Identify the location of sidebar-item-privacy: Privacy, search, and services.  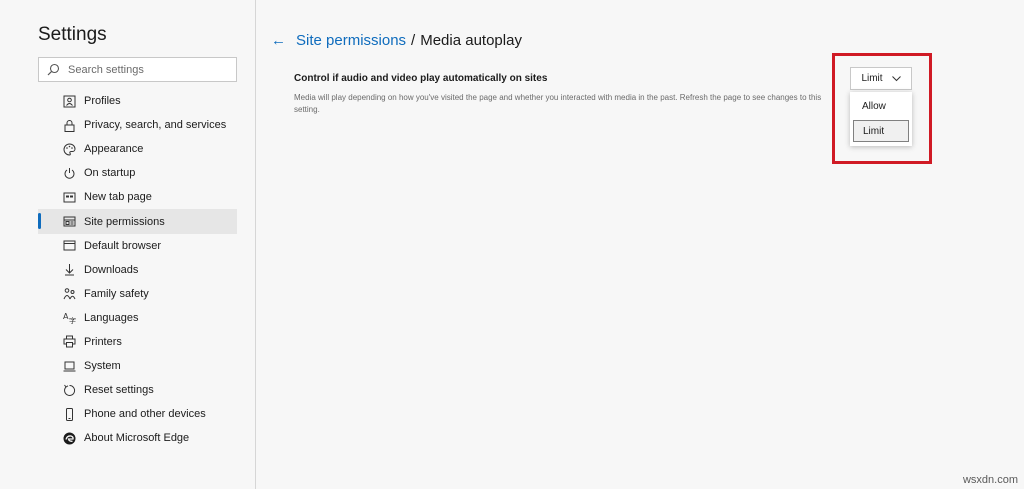
(137, 125).